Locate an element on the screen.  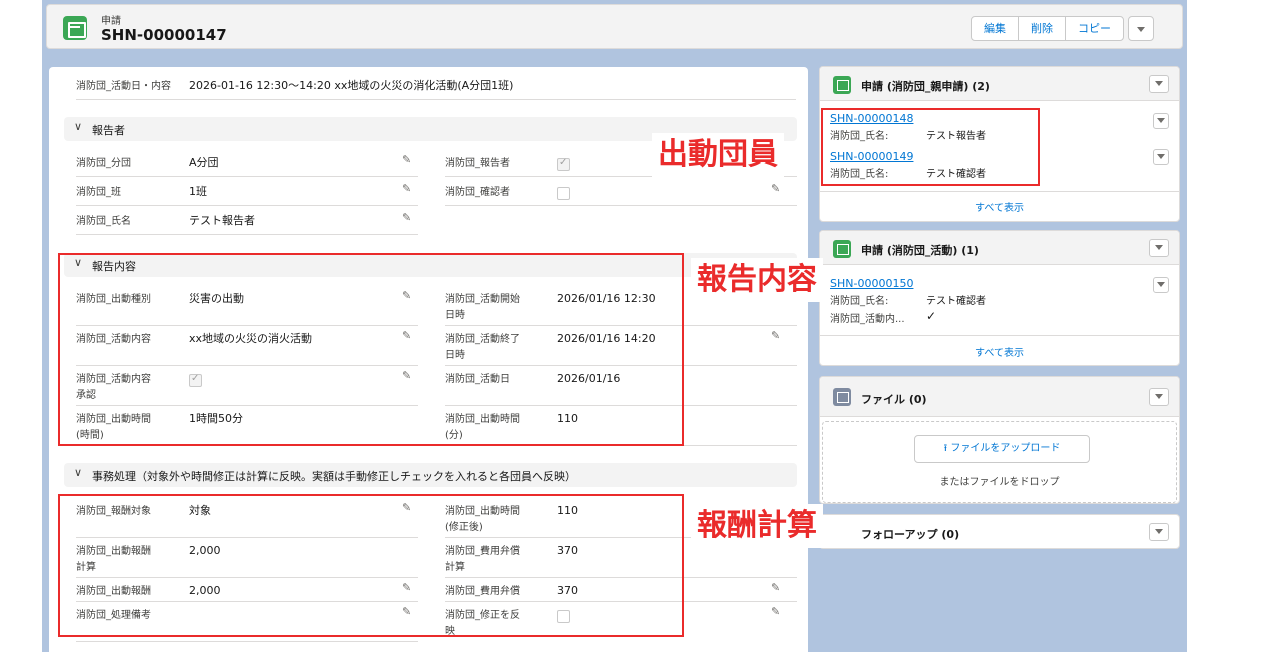
file-drop-zone: ⭱ ファイルをアップロード またはファイルをドロップ is located at coordinates (999, 462).